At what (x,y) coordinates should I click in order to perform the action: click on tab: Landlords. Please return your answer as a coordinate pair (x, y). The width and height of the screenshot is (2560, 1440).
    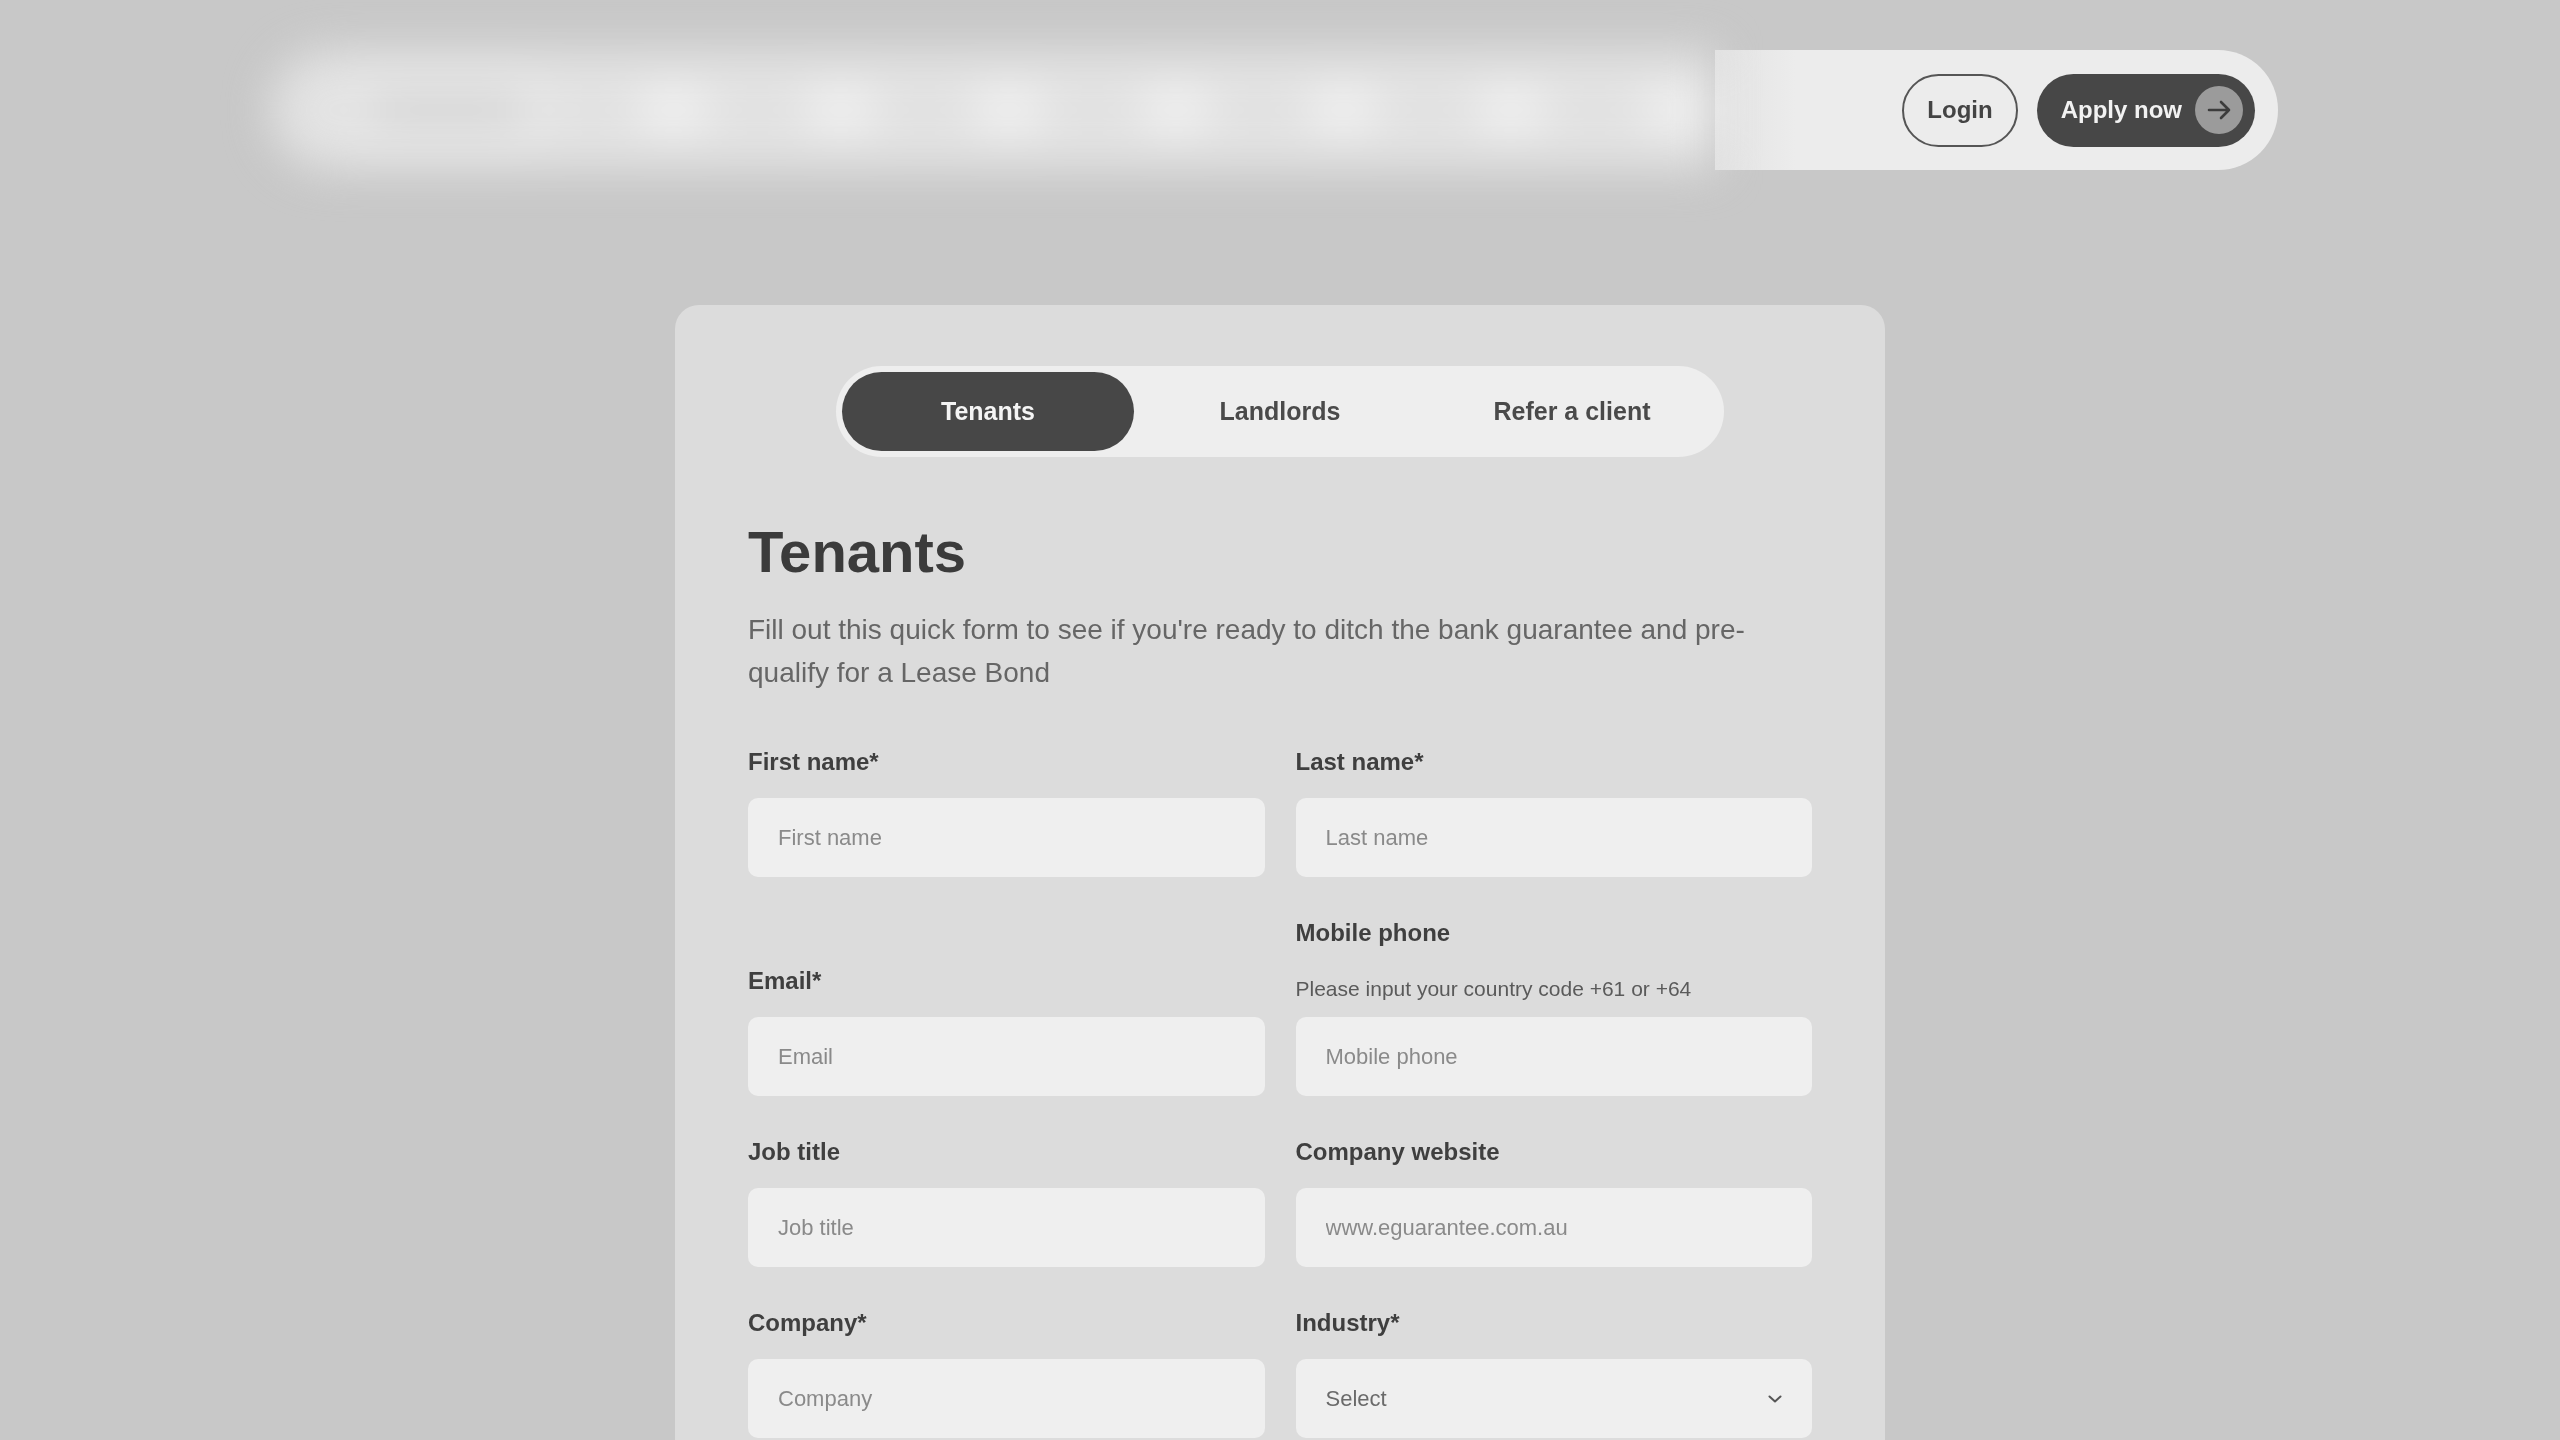
    Looking at the image, I should click on (1280, 411).